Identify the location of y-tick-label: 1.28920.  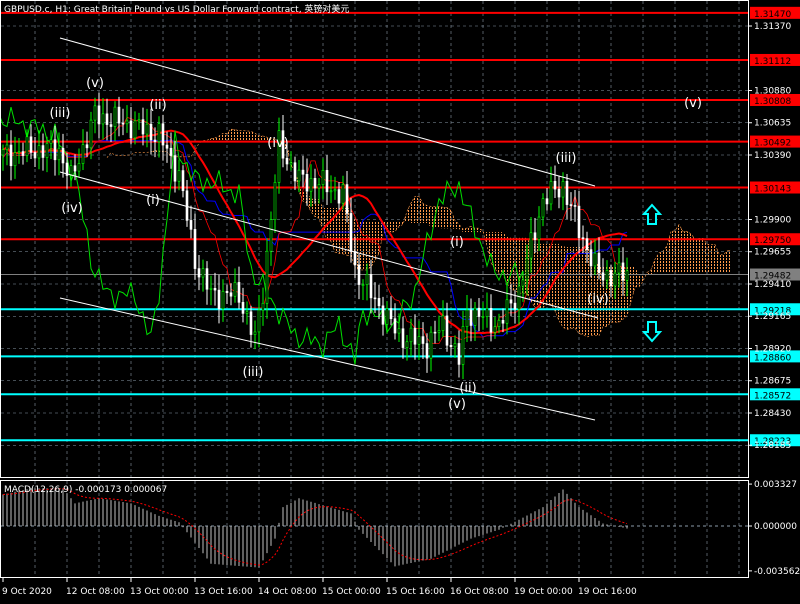
(772, 349).